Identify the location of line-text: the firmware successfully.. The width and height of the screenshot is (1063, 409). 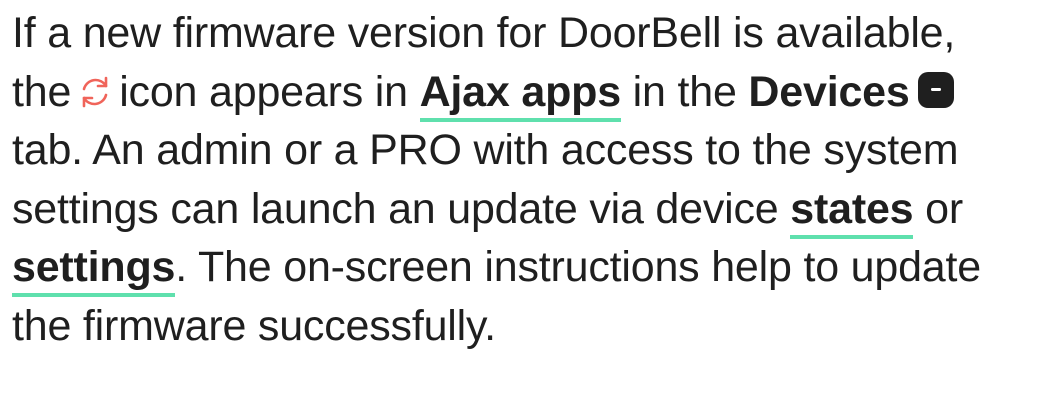
(254, 325).